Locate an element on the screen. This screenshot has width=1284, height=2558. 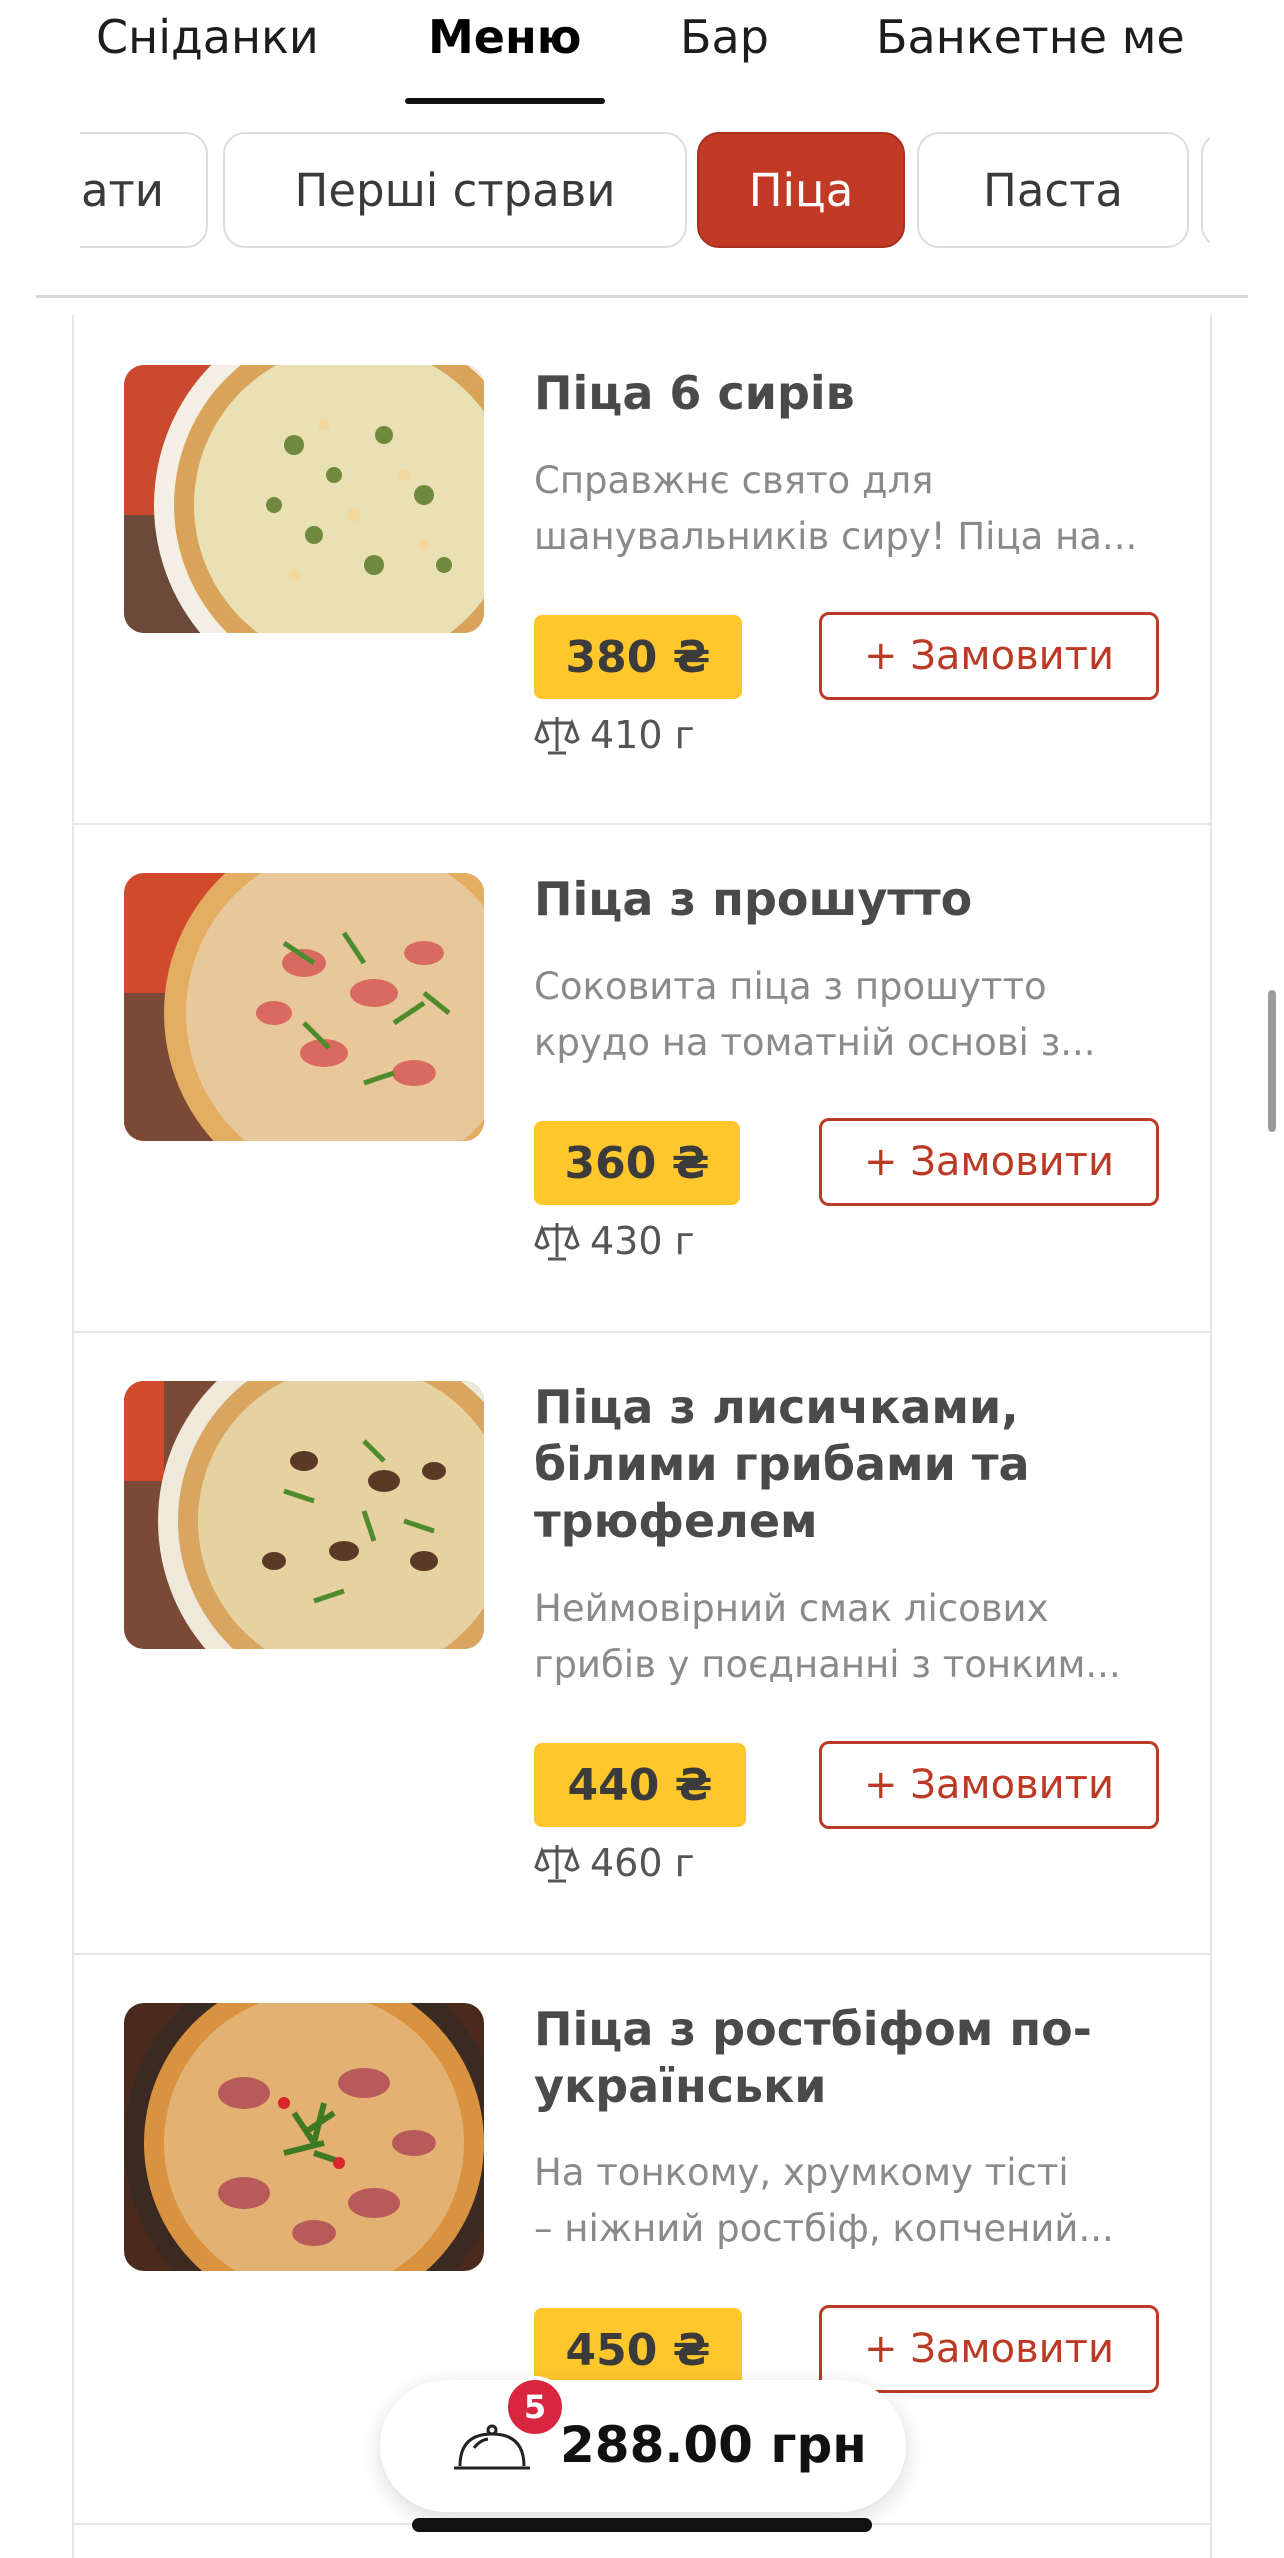
weight-value: 430 г is located at coordinates (642, 1241).